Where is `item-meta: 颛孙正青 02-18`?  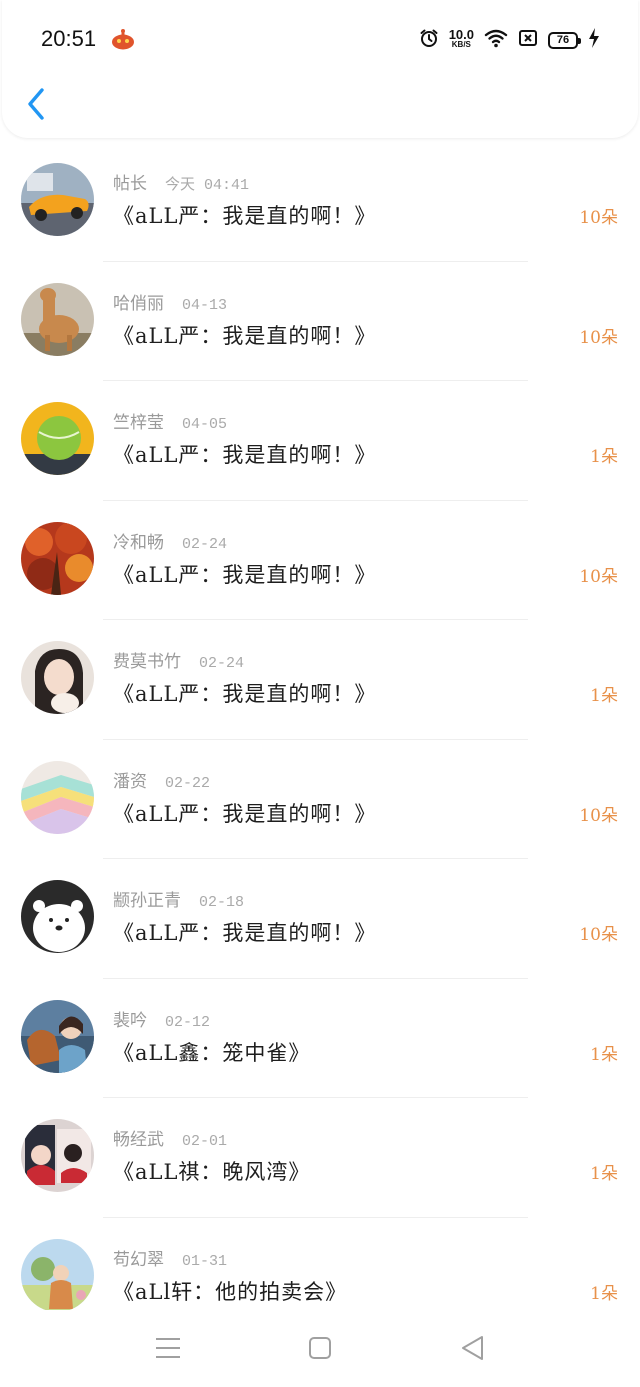 item-meta: 颛孙正青 02-18 is located at coordinates (178, 898).